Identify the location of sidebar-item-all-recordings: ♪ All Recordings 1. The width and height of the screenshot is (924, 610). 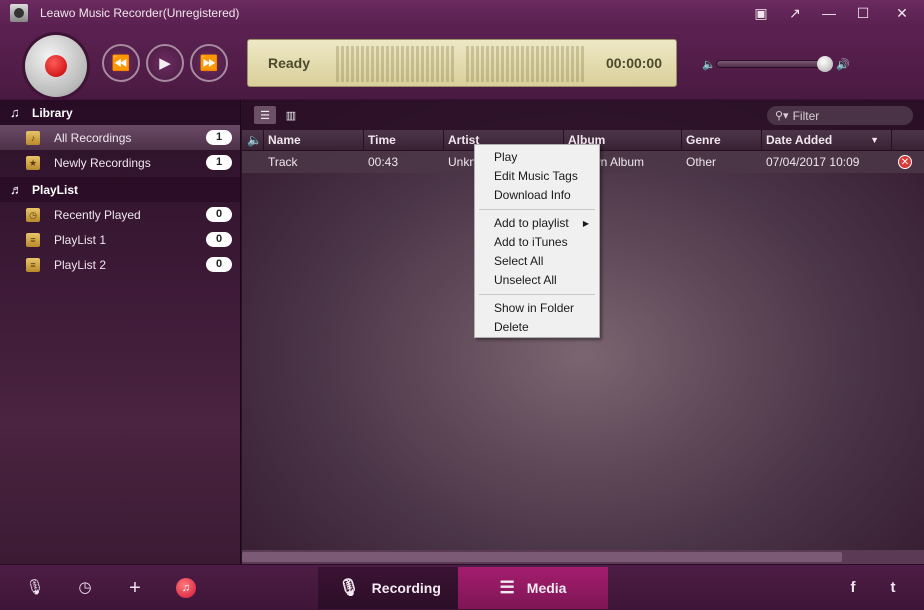
(120, 137).